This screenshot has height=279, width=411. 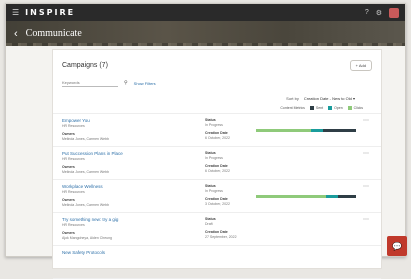 What do you see at coordinates (335, 108) in the screenshot?
I see `legend-item-open: Open` at bounding box center [335, 108].